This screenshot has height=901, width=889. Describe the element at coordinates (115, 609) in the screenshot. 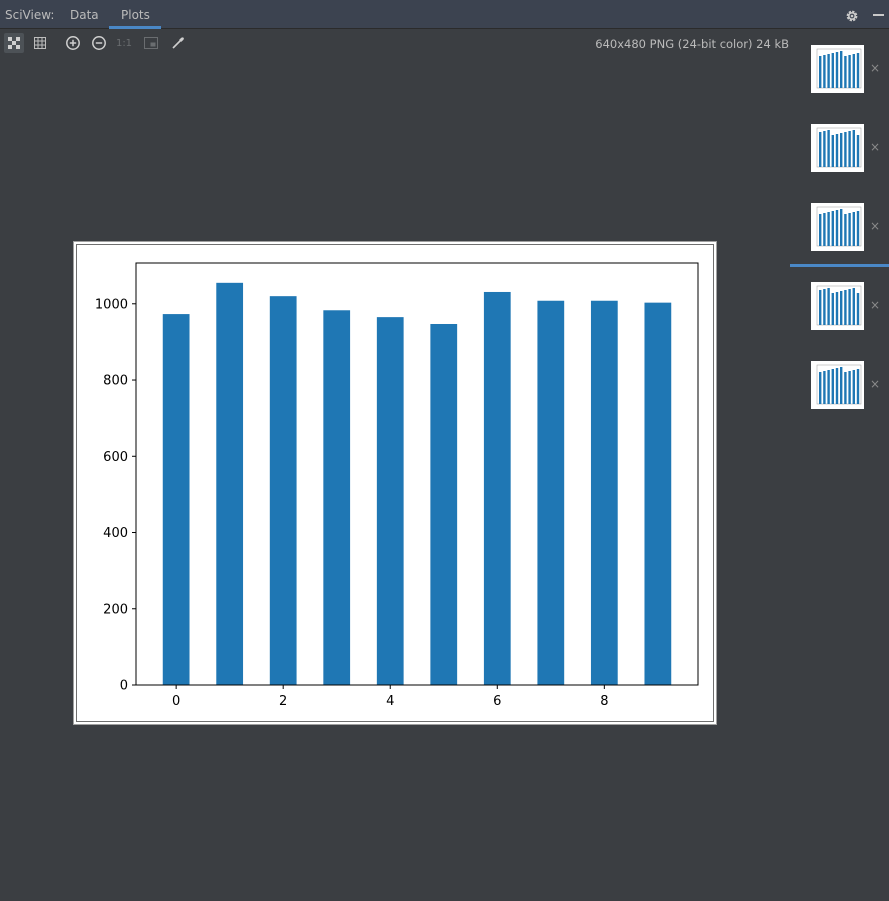

I see `y-tick-label: 200` at that location.